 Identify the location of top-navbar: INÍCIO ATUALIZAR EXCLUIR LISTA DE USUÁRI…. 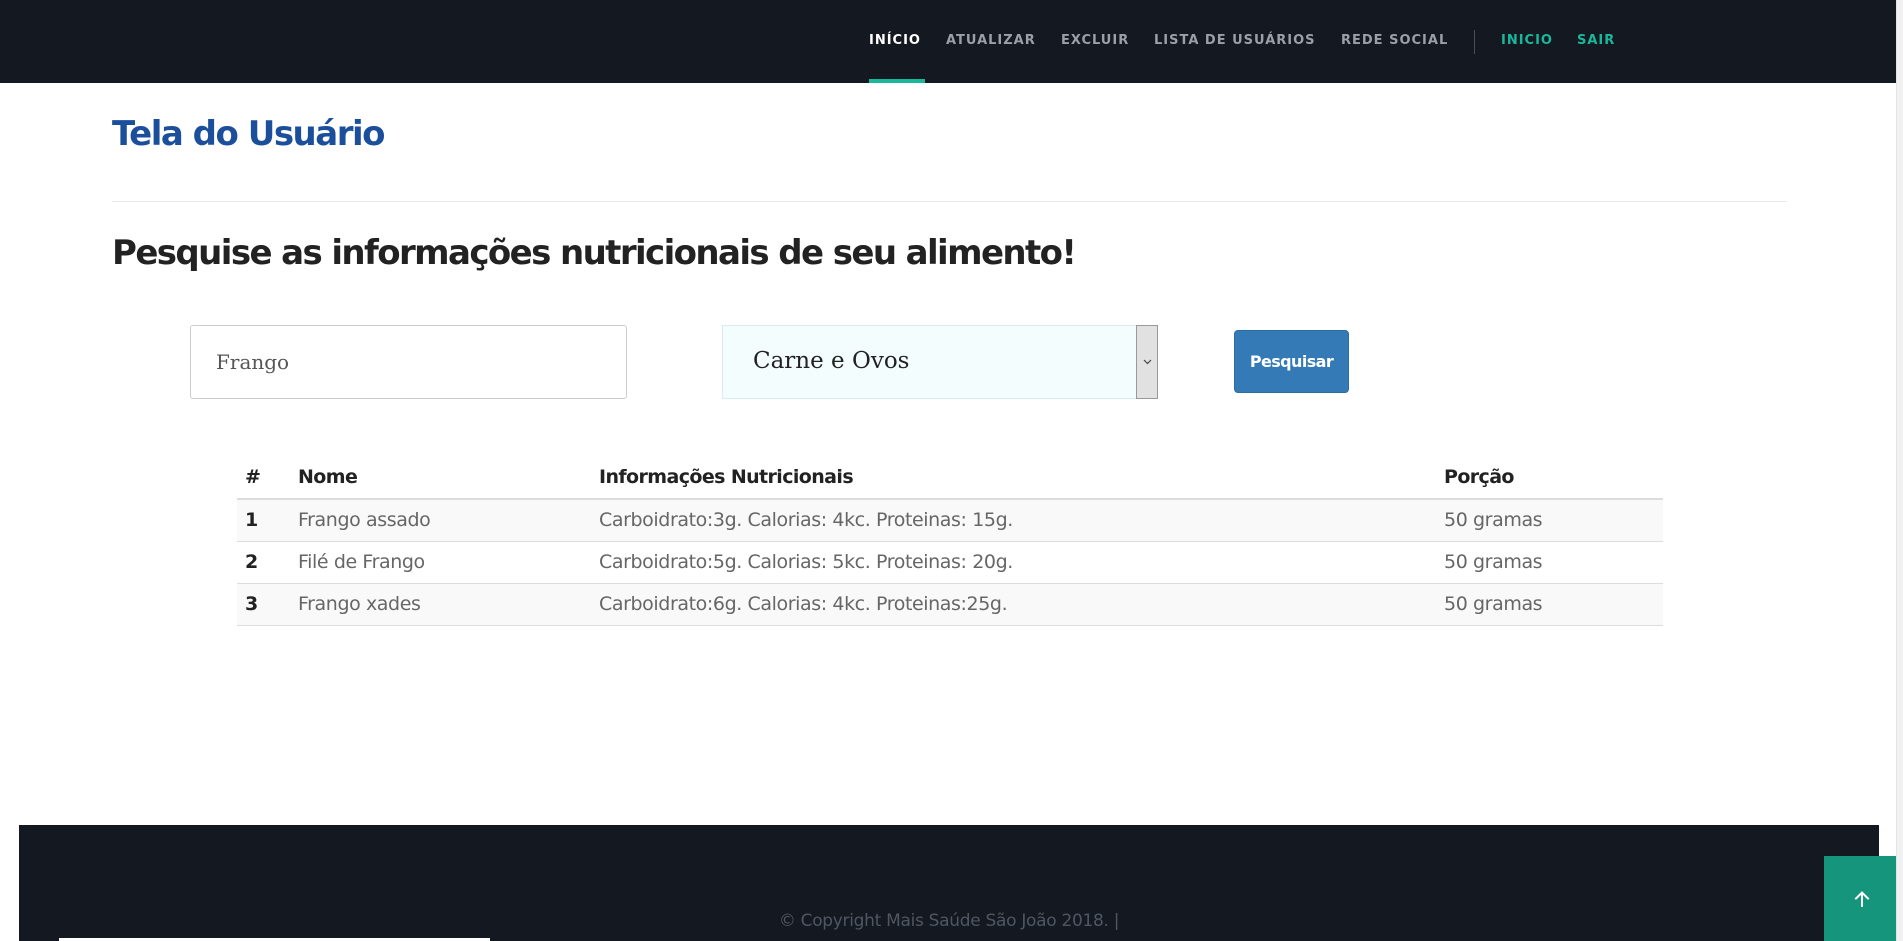
(951, 41).